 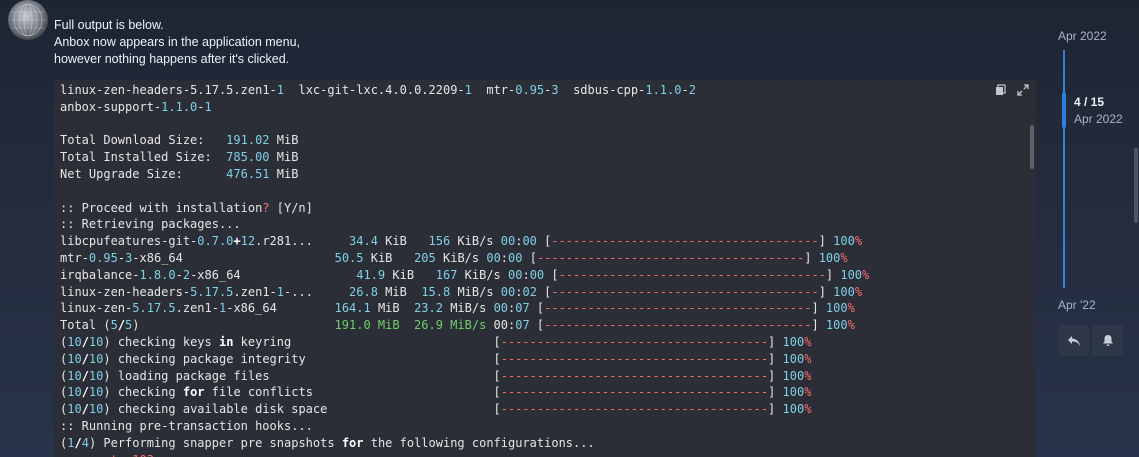 I want to click on reply-icon, so click(x=1073, y=340).